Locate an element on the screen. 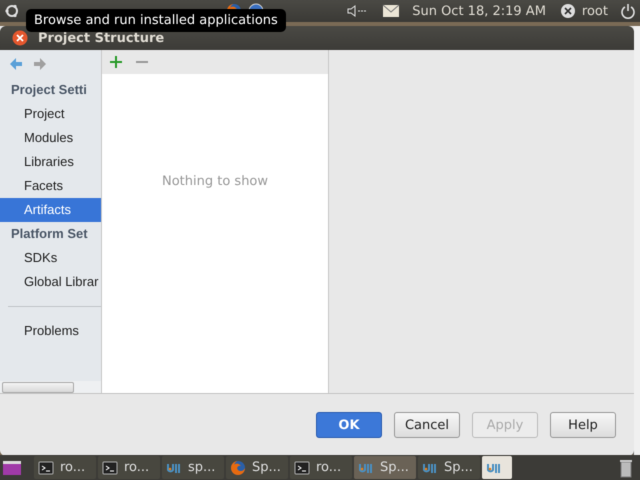 The image size is (640, 480). user-icon is located at coordinates (568, 11).